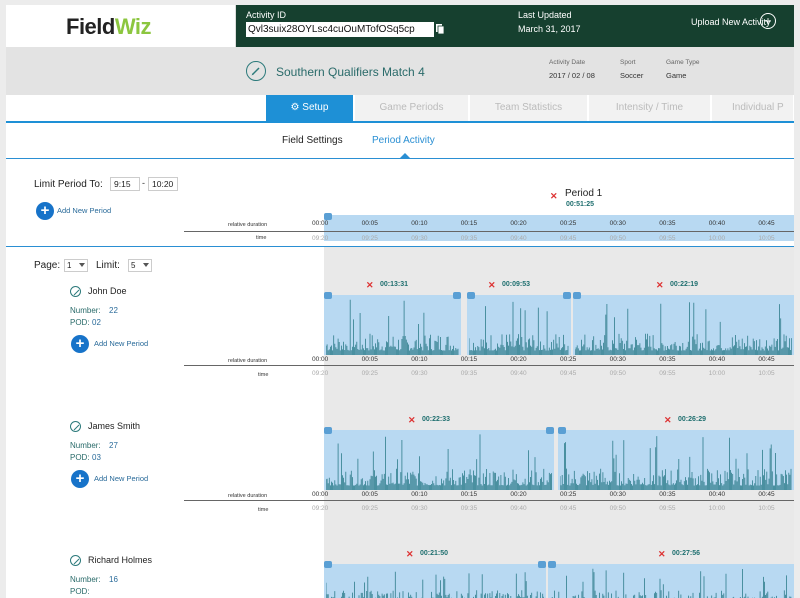 The height and width of the screenshot is (598, 800). Describe the element at coordinates (350, 72) in the screenshot. I see `activity-title: Southern Qualifiers Match 4` at that location.